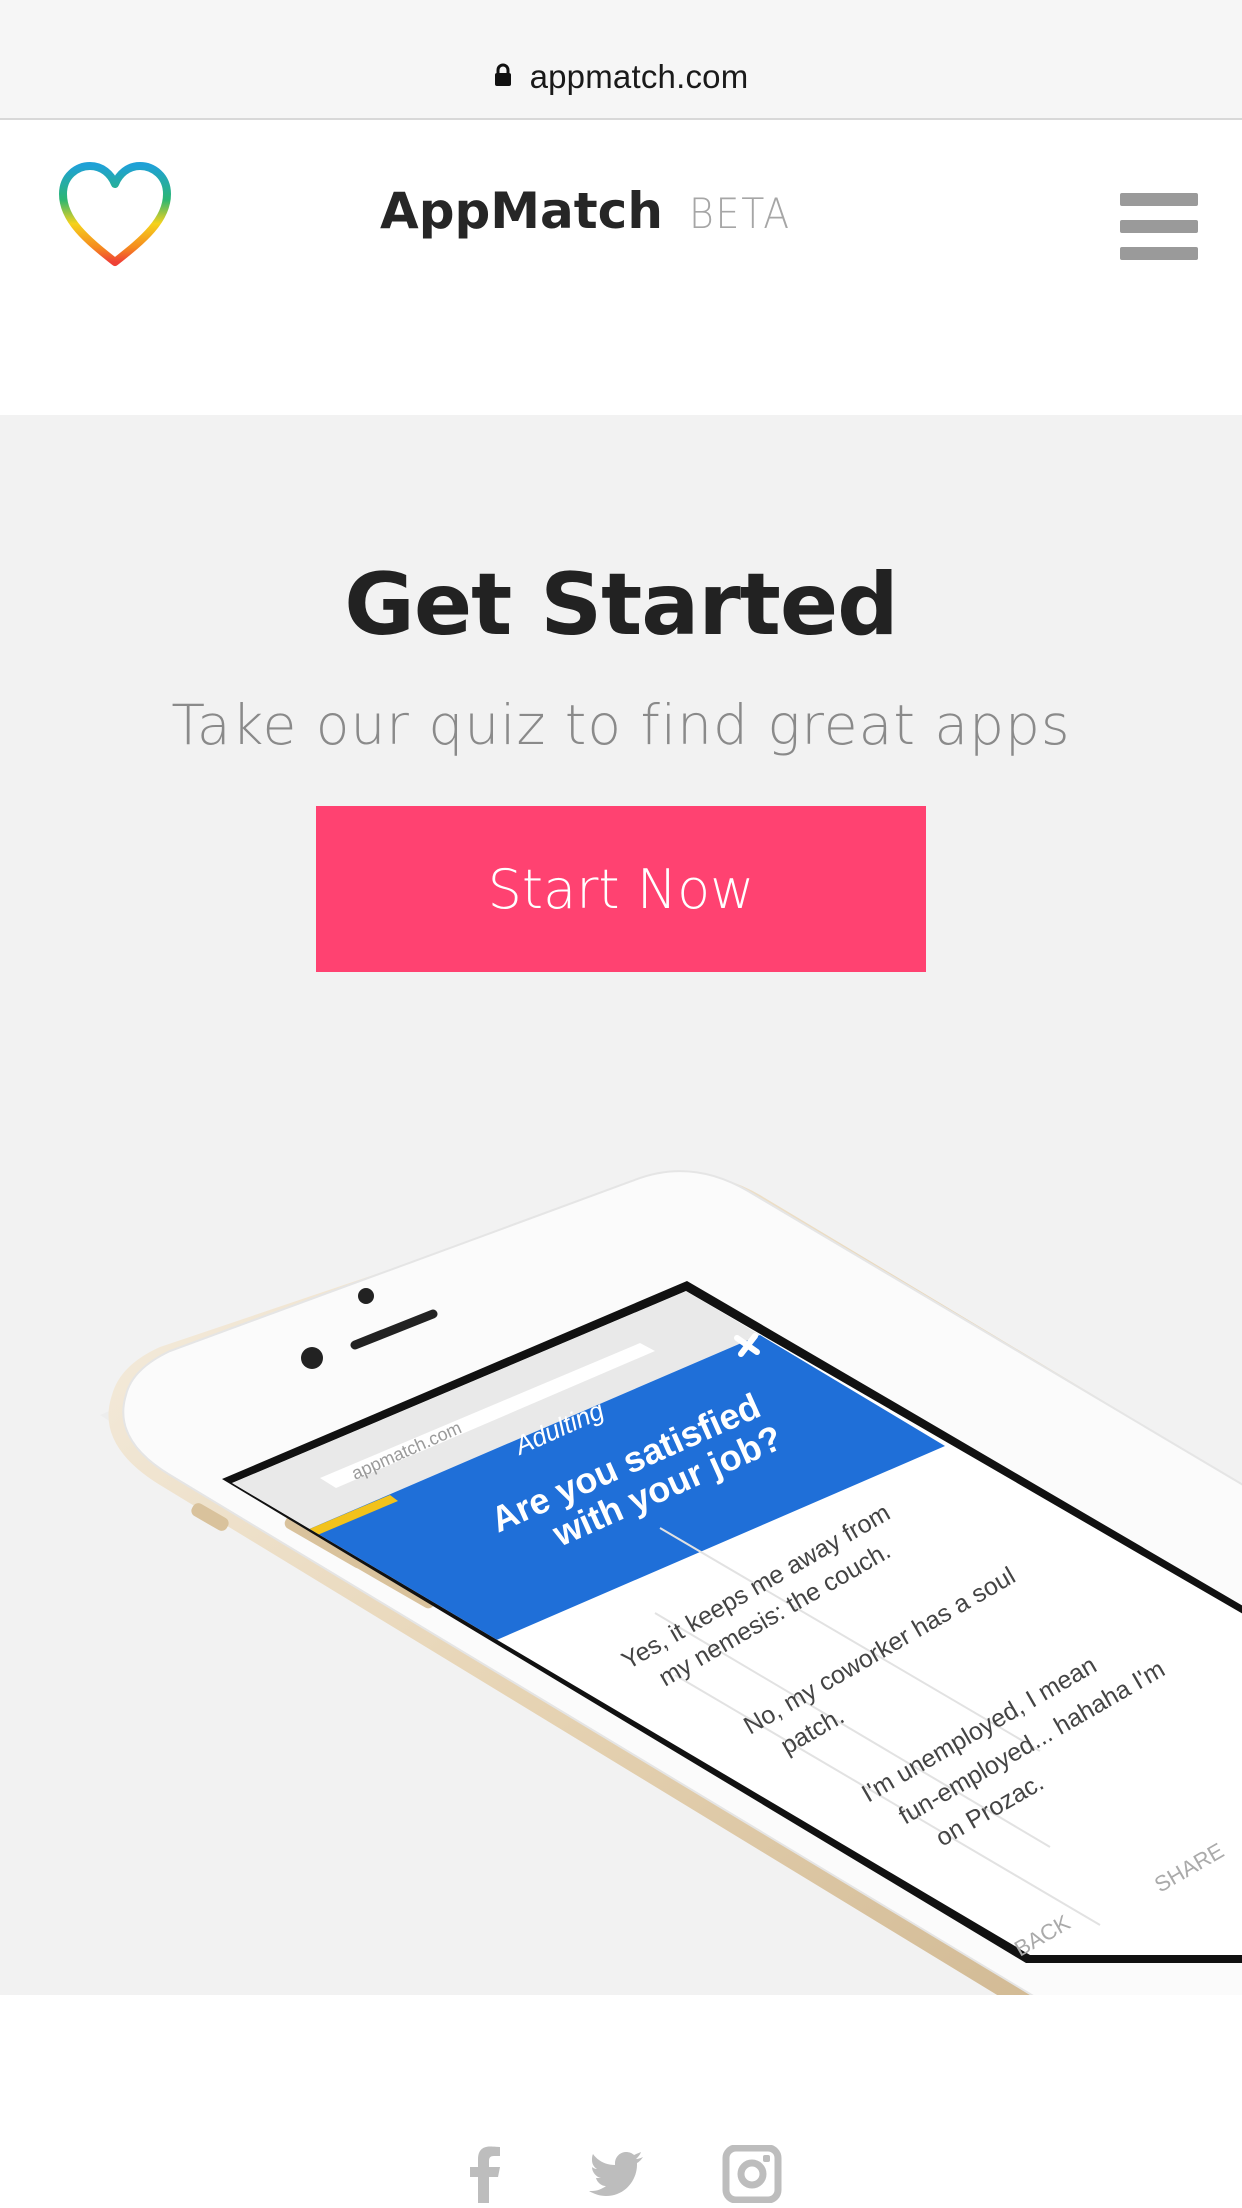  Describe the element at coordinates (639, 76) in the screenshot. I see `url-text: appmatch.com` at that location.